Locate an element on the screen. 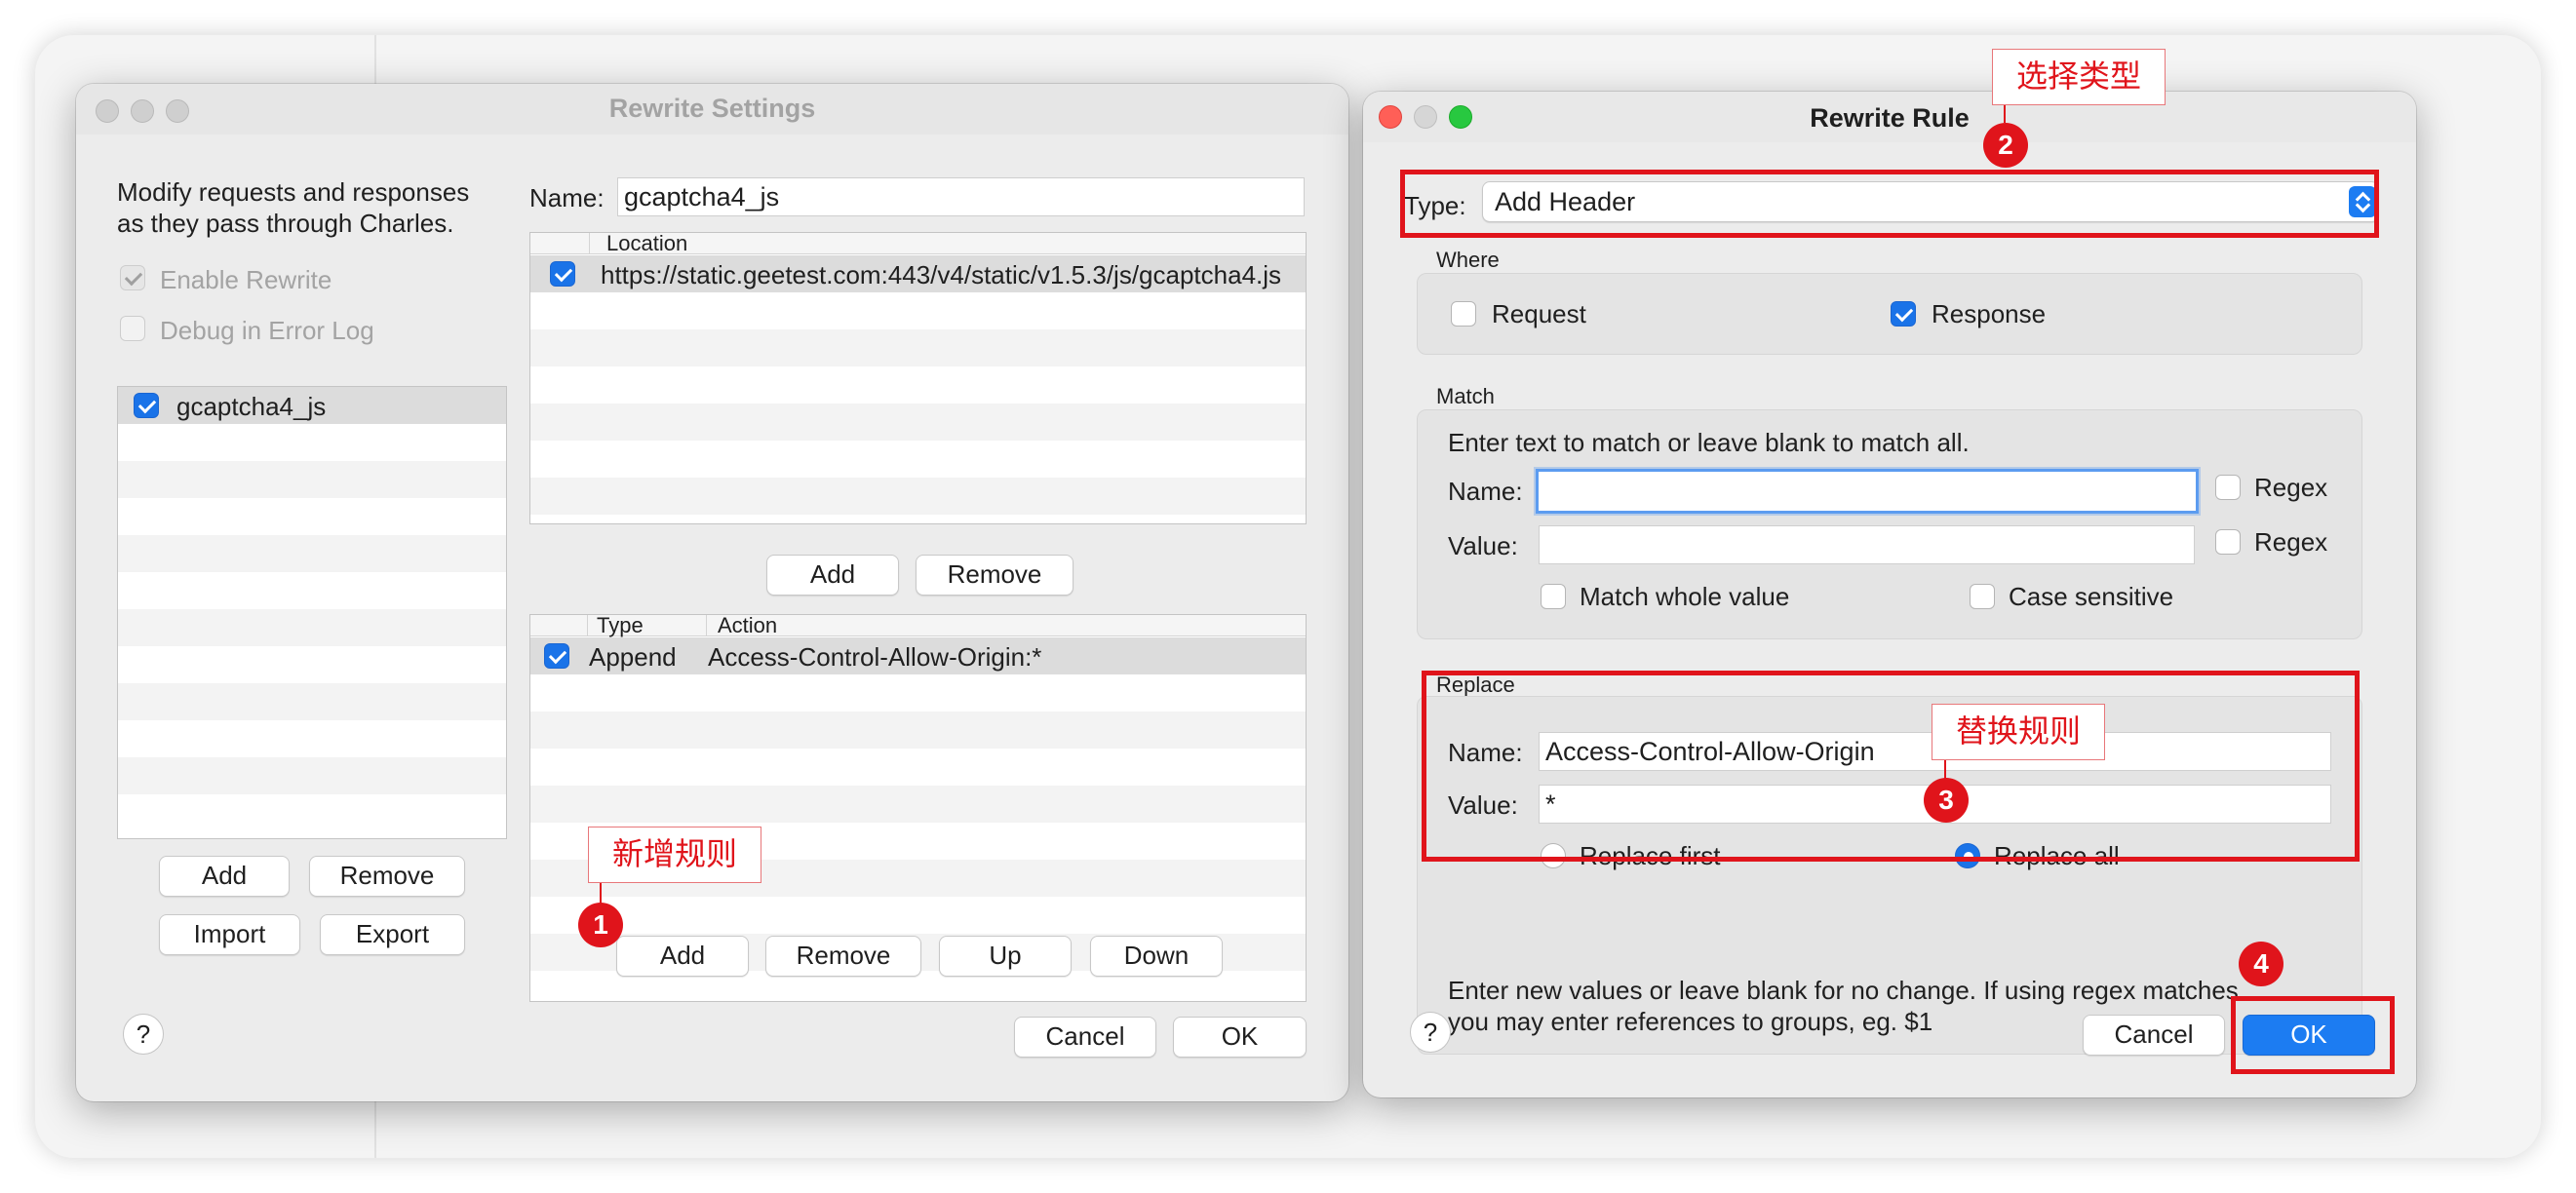 The width and height of the screenshot is (2576, 1193). description: Modify requests and responses is located at coordinates (293, 192).